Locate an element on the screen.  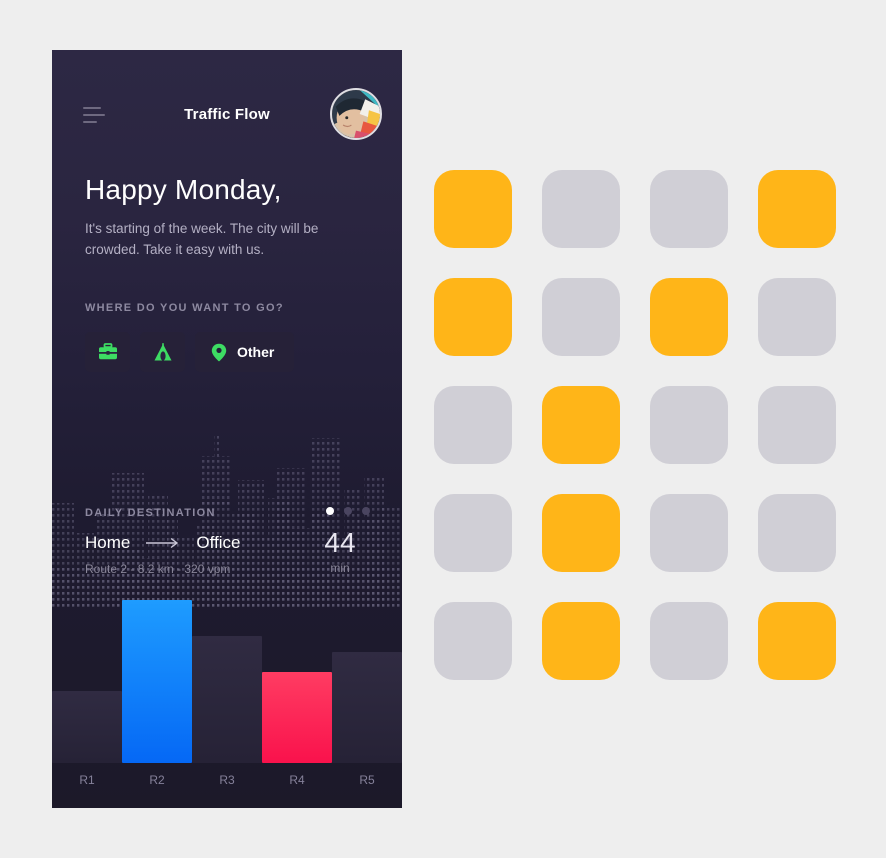
route-bar-chart: R1 R2 R3 R4 R5 is located at coordinates (227, 704).